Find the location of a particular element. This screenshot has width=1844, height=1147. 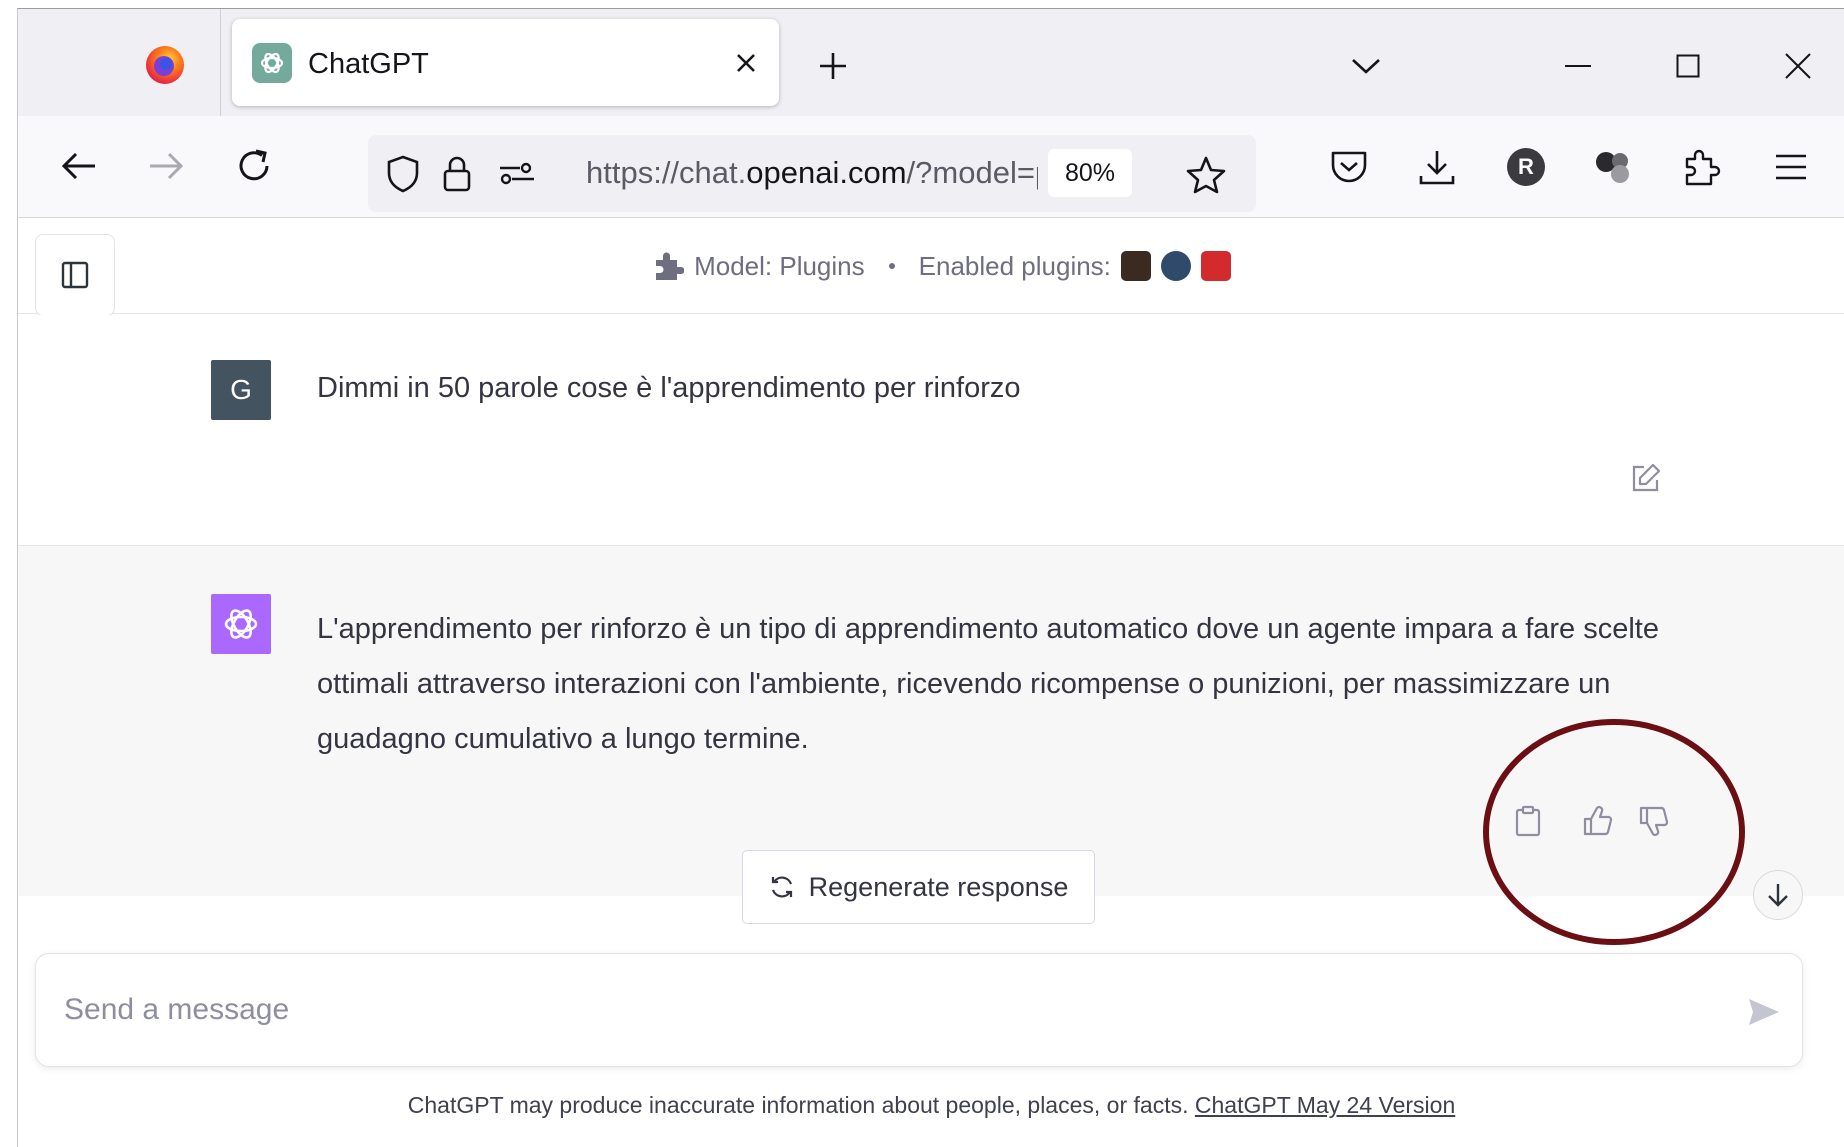

separator-dot is located at coordinates (891, 266).